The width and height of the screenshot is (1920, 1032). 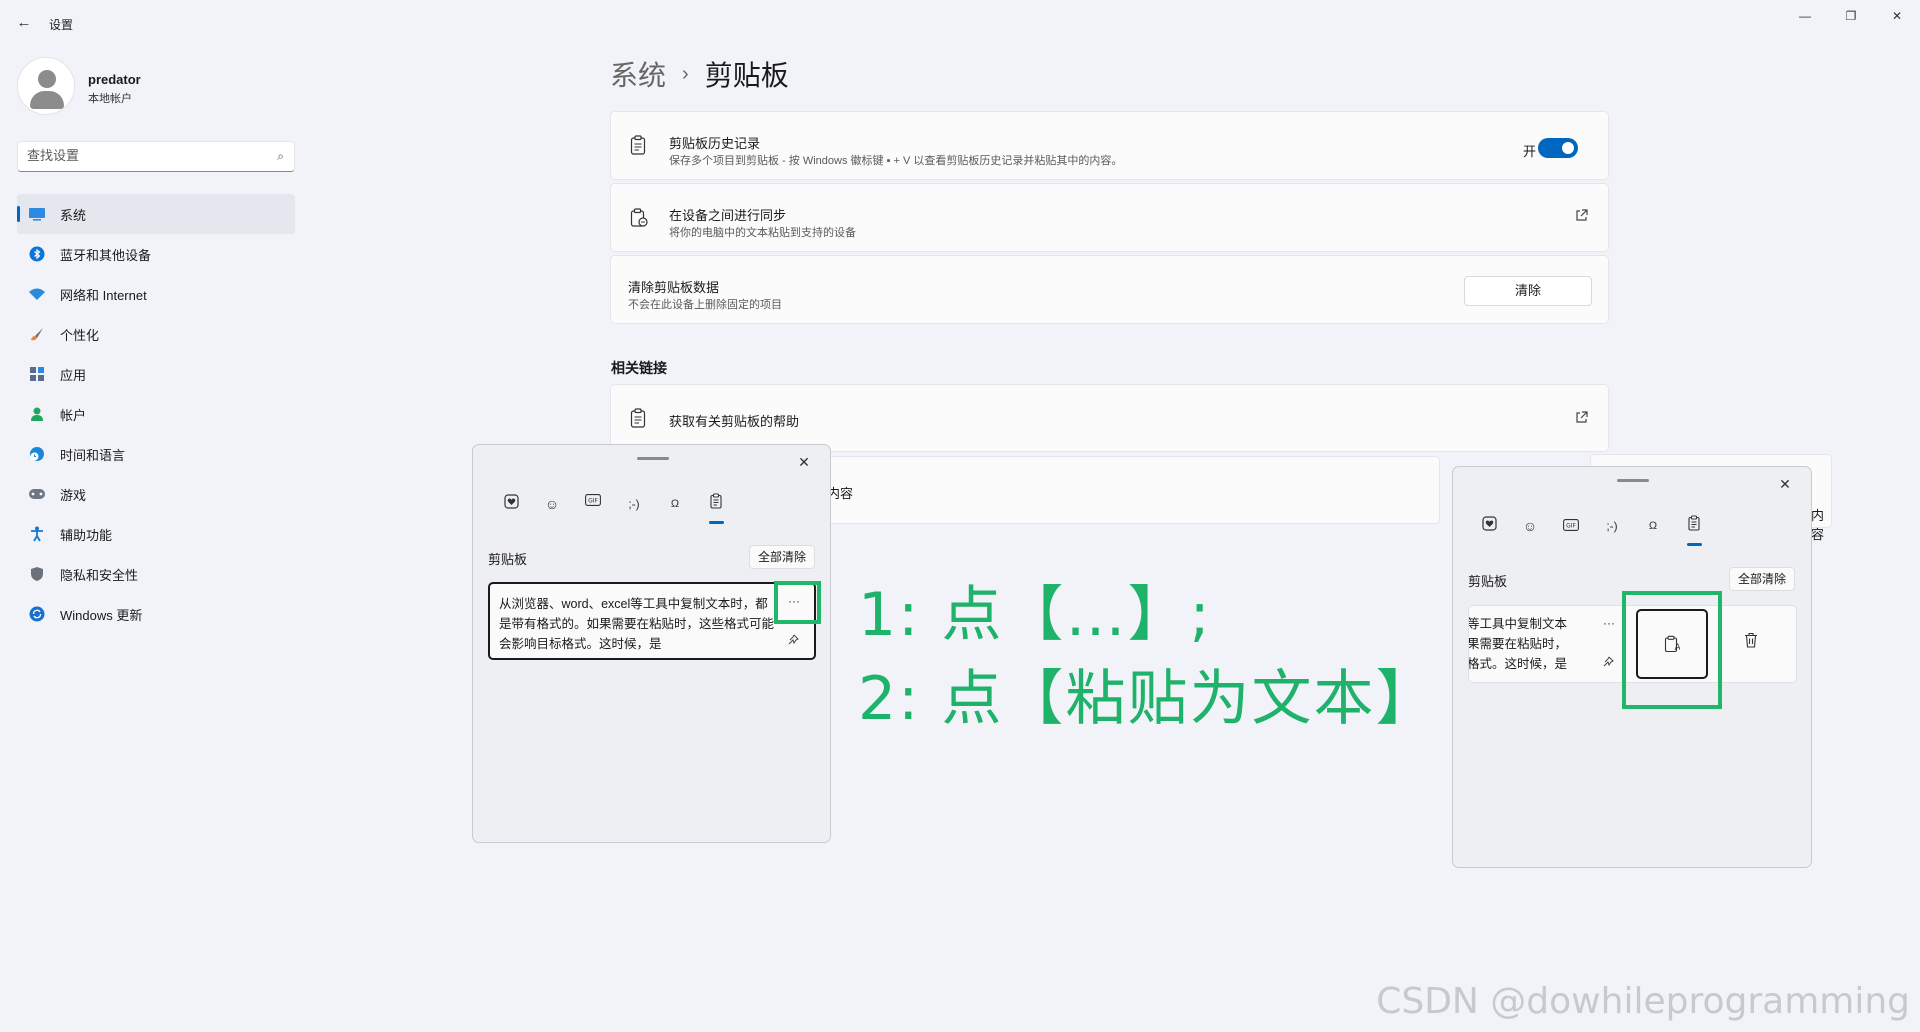 I want to click on breadcrumb-parent: 系统, so click(x=638, y=74).